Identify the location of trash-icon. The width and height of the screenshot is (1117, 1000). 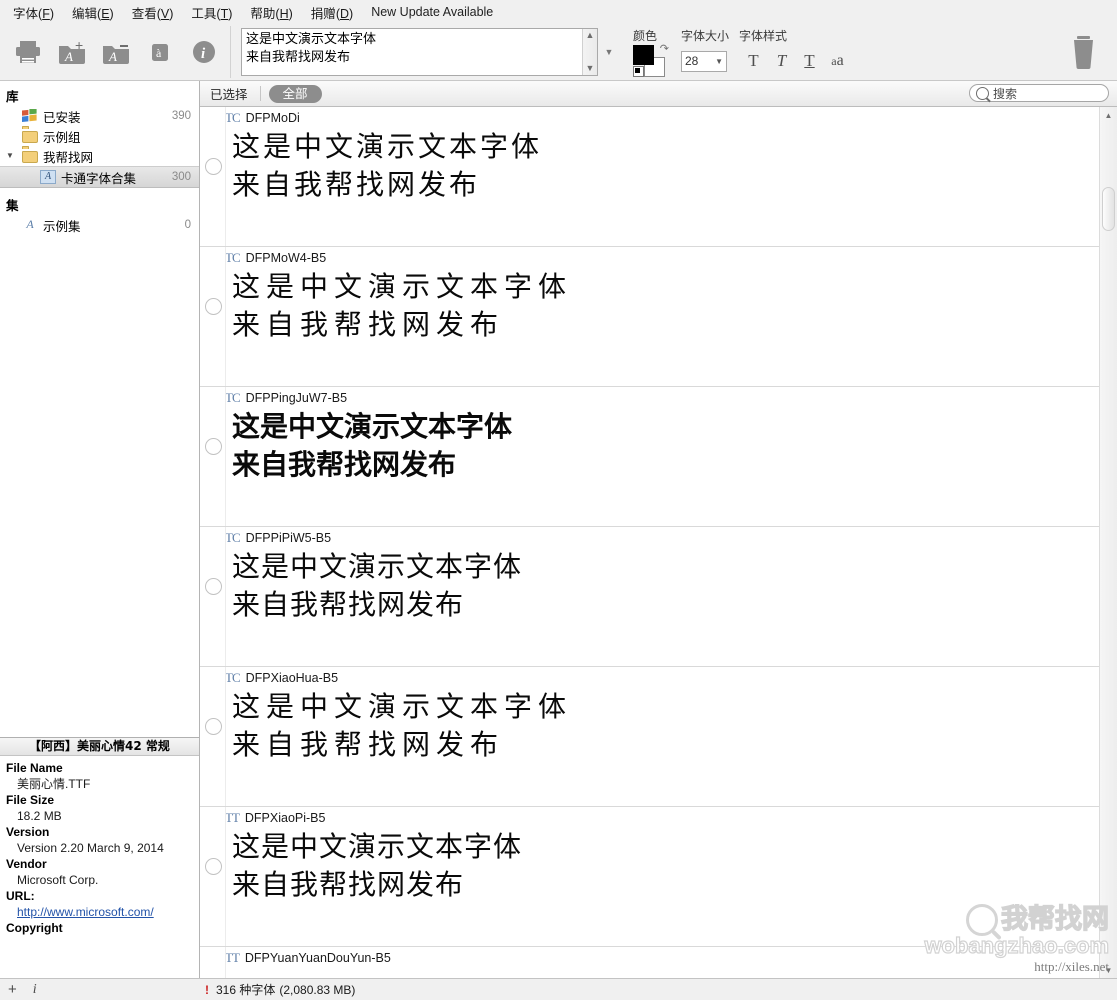
(1083, 52).